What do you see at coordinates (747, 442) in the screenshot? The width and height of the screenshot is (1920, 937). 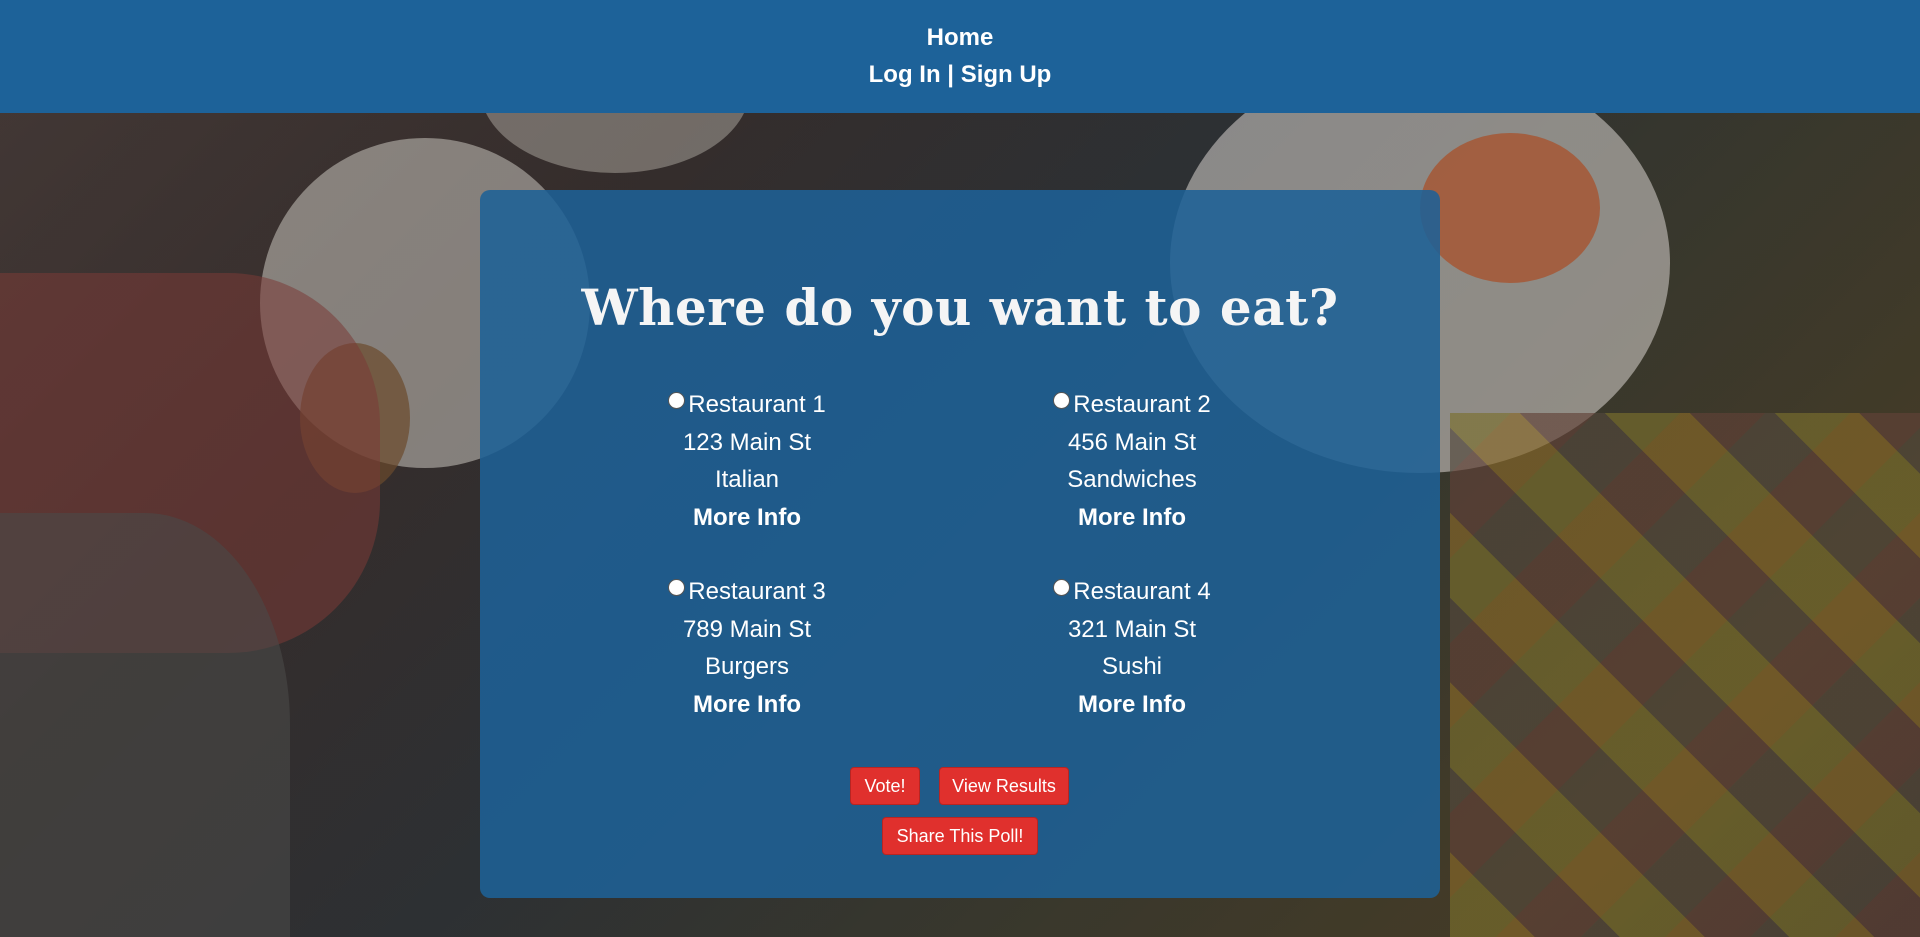 I see `restaurant-address: 123 Main St` at bounding box center [747, 442].